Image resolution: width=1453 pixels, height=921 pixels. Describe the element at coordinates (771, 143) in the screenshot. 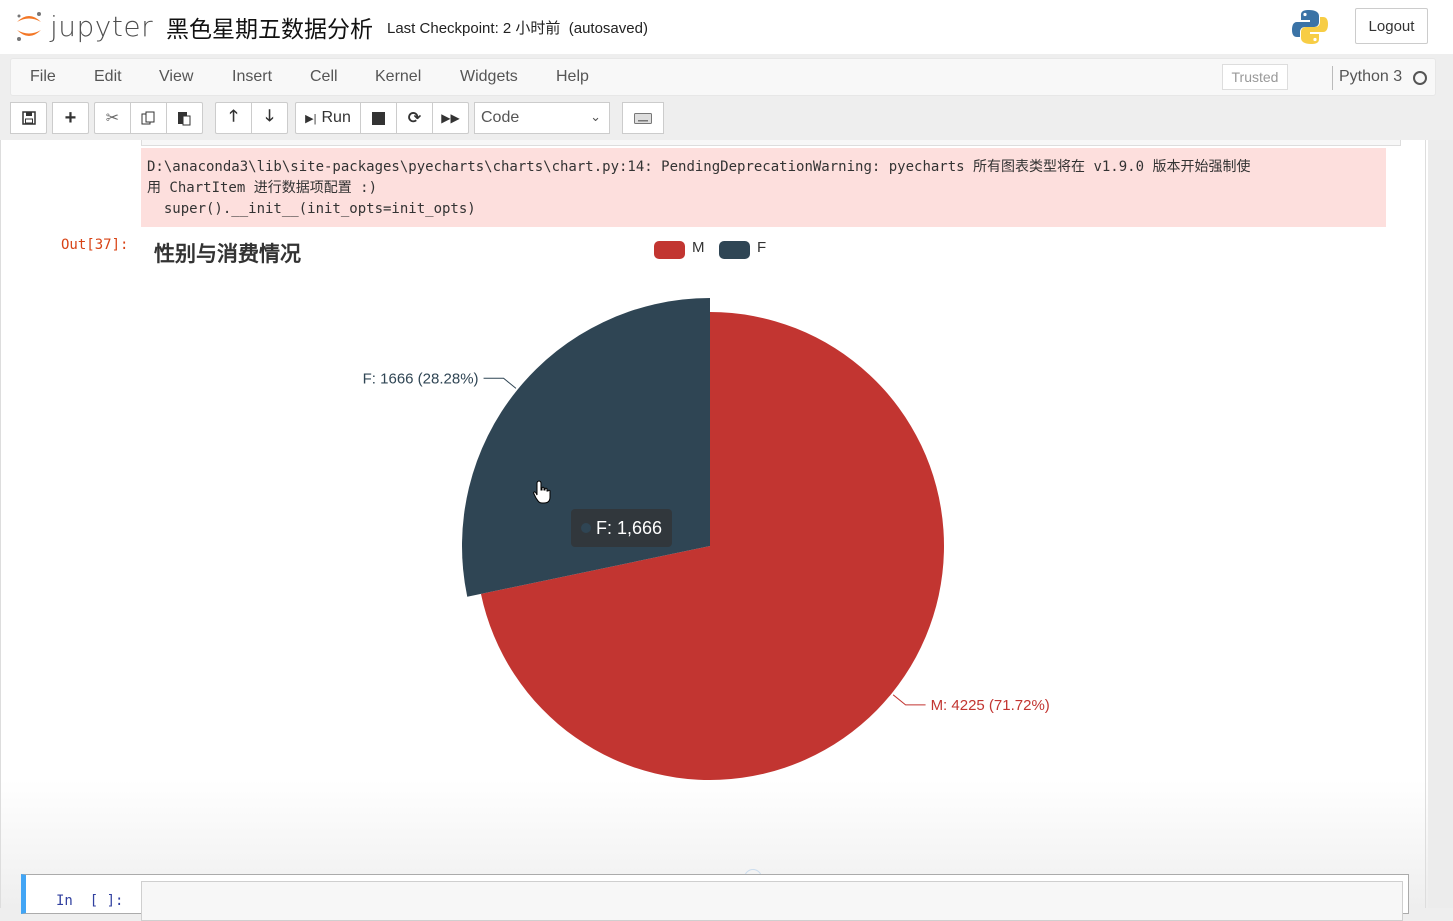

I see `previous-cell-input` at that location.